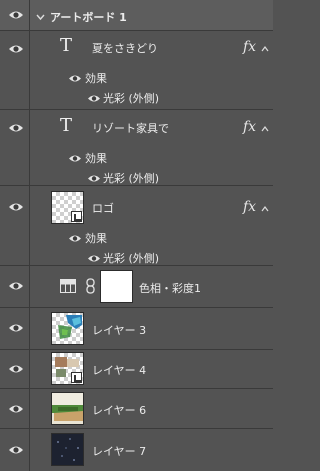 This screenshot has height=471, width=320. Describe the element at coordinates (136, 148) in the screenshot. I see `layer-row-text-2: T リゾート家具で fx 効果 光彩 (外側)` at that location.